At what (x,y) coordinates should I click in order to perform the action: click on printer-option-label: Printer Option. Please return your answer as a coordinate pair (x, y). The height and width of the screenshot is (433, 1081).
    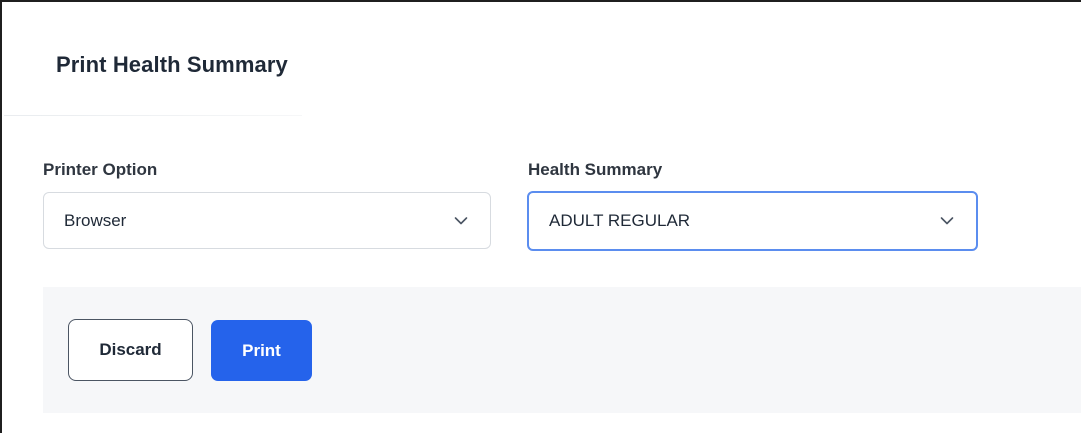
    Looking at the image, I should click on (100, 169).